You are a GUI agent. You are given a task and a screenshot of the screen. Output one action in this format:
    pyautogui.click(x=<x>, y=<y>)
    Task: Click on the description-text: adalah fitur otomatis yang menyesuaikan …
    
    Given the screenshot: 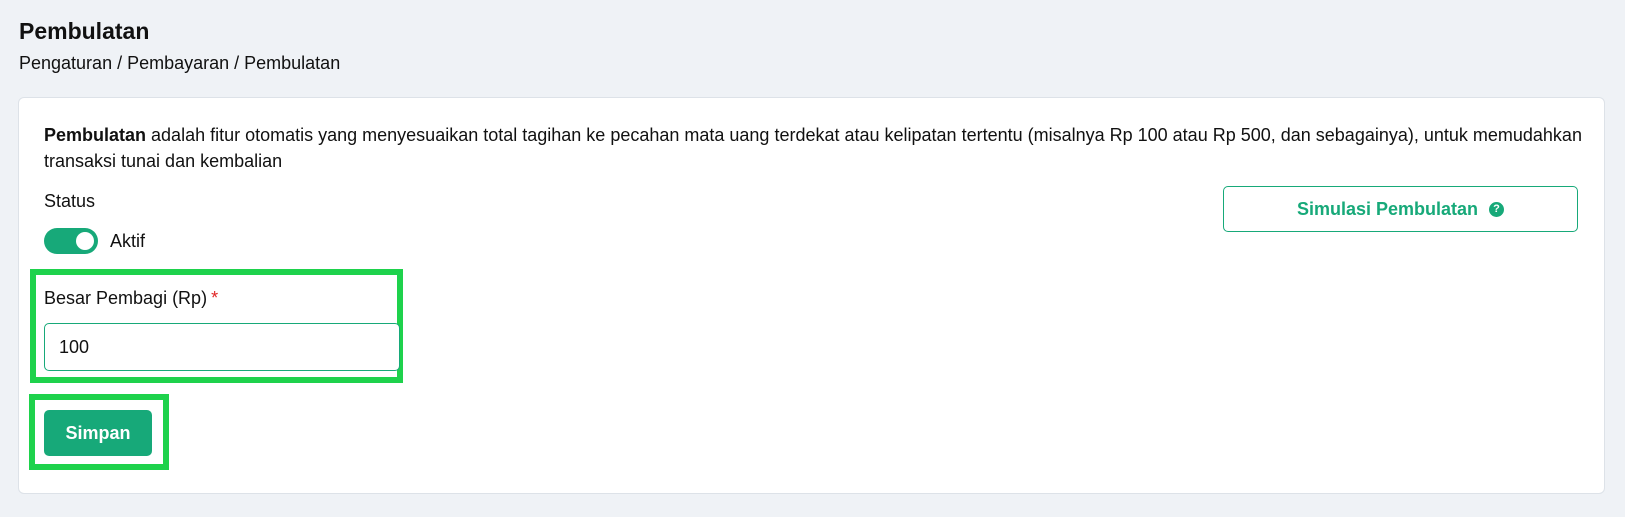 What is the action you would take?
    pyautogui.click(x=813, y=148)
    